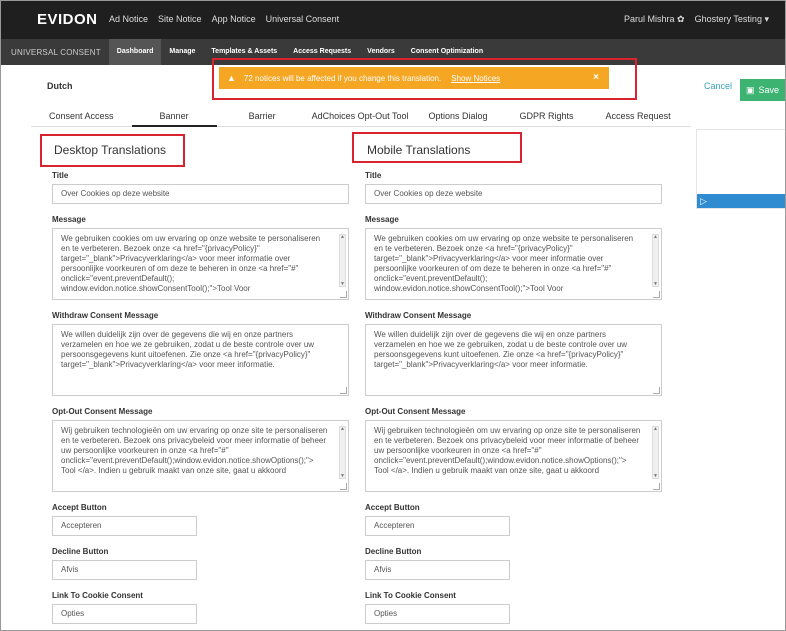 Image resolution: width=786 pixels, height=631 pixels. What do you see at coordinates (703, 201) in the screenshot?
I see `ad-choices-icon: ▷` at bounding box center [703, 201].